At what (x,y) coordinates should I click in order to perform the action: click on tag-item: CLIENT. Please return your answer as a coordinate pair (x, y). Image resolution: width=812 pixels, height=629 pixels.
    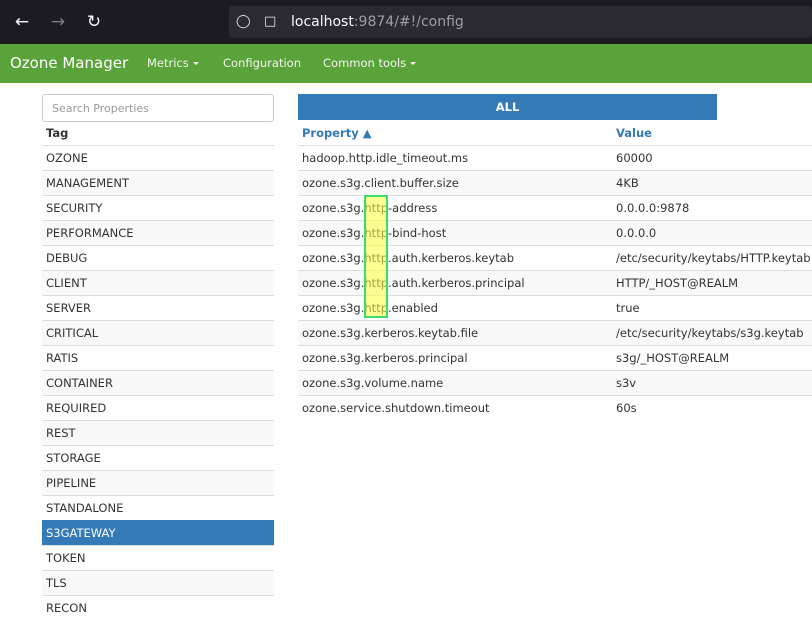
    Looking at the image, I should click on (158, 282).